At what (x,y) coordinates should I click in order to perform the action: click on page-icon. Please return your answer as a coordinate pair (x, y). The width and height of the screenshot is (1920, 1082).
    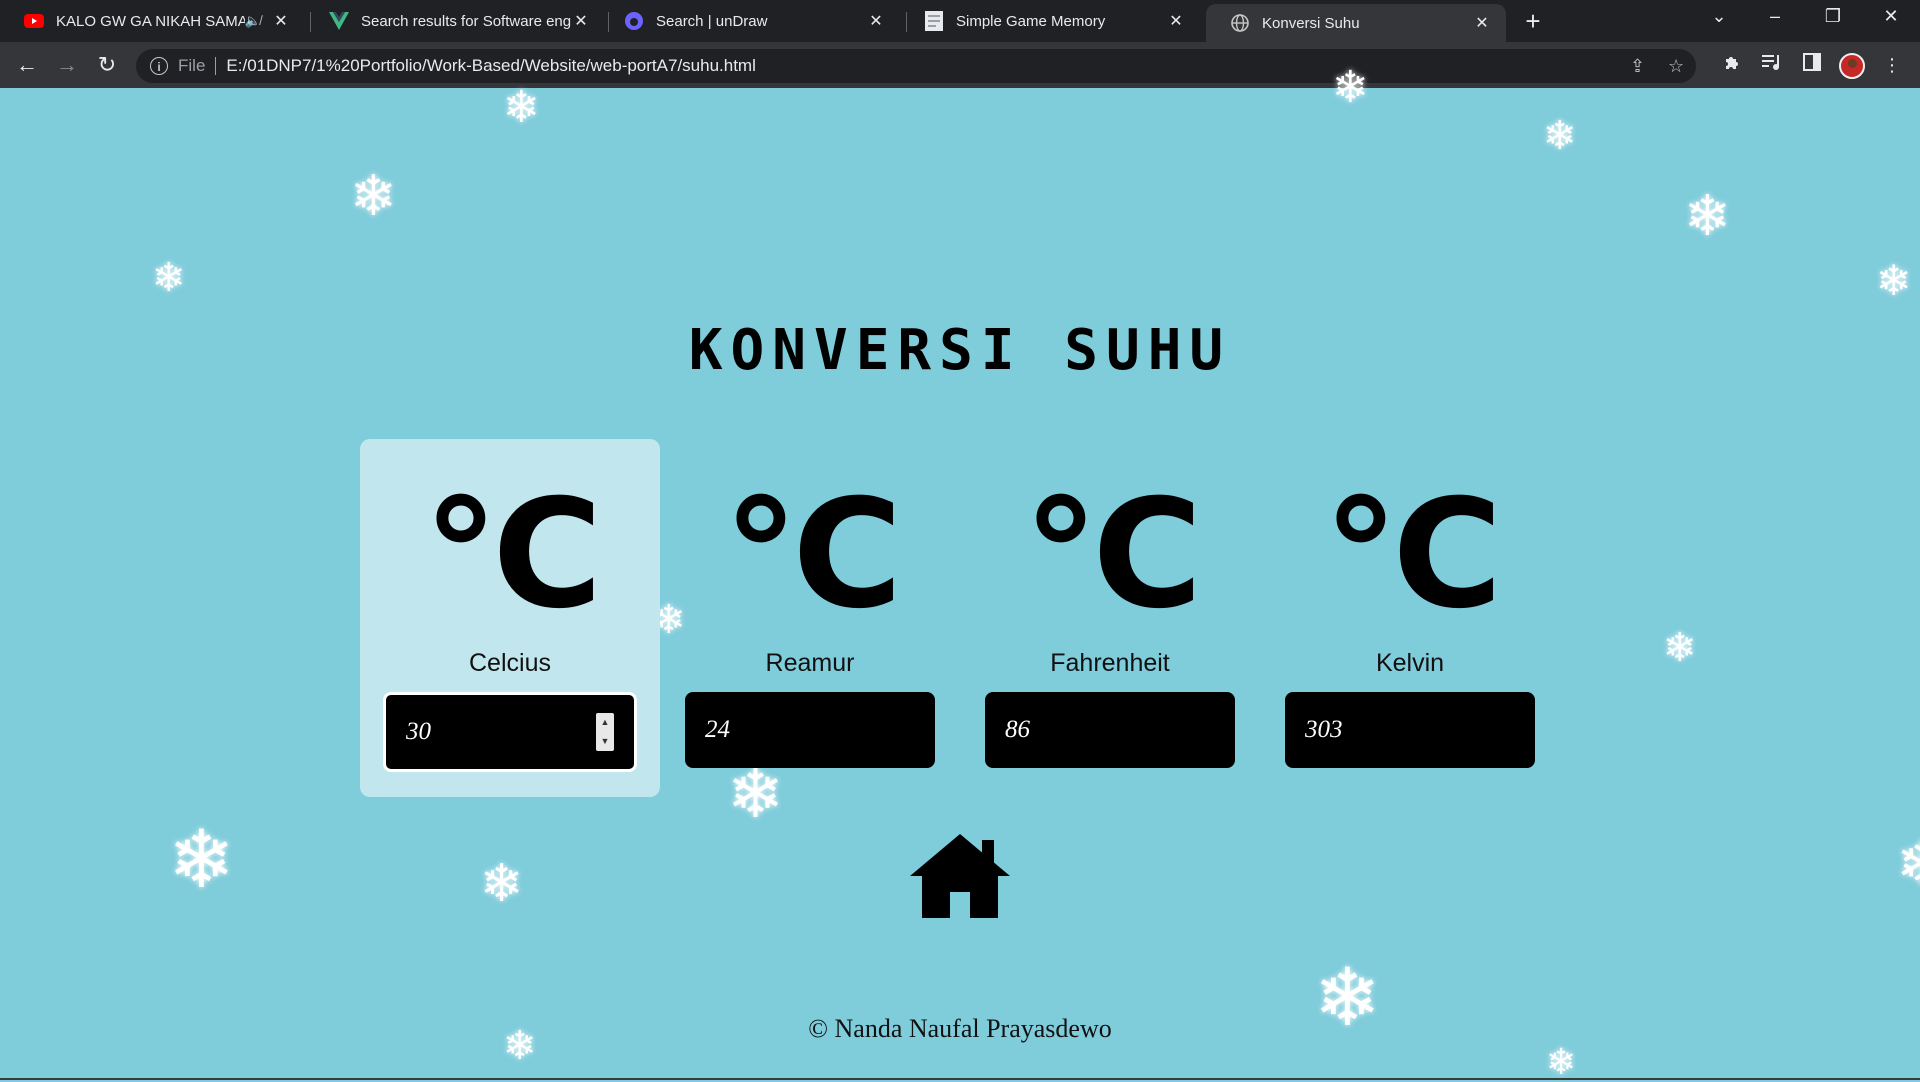
    Looking at the image, I should click on (934, 21).